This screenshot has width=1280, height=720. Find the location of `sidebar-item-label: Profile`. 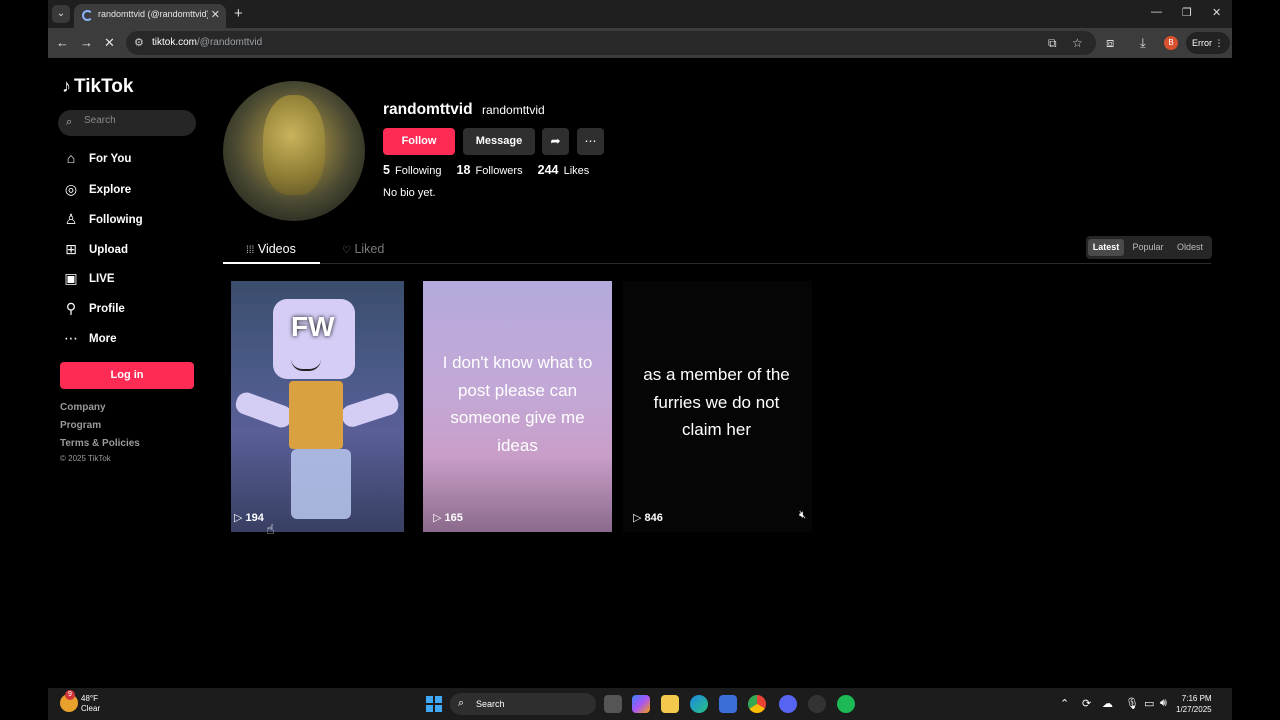

sidebar-item-label: Profile is located at coordinates (107, 309).